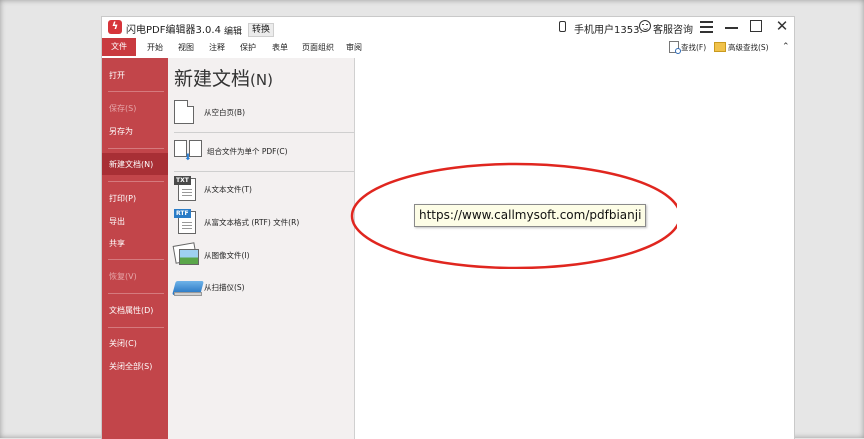  What do you see at coordinates (786, 47) in the screenshot?
I see `collapse-ribbon-icon: ⌃` at bounding box center [786, 47].